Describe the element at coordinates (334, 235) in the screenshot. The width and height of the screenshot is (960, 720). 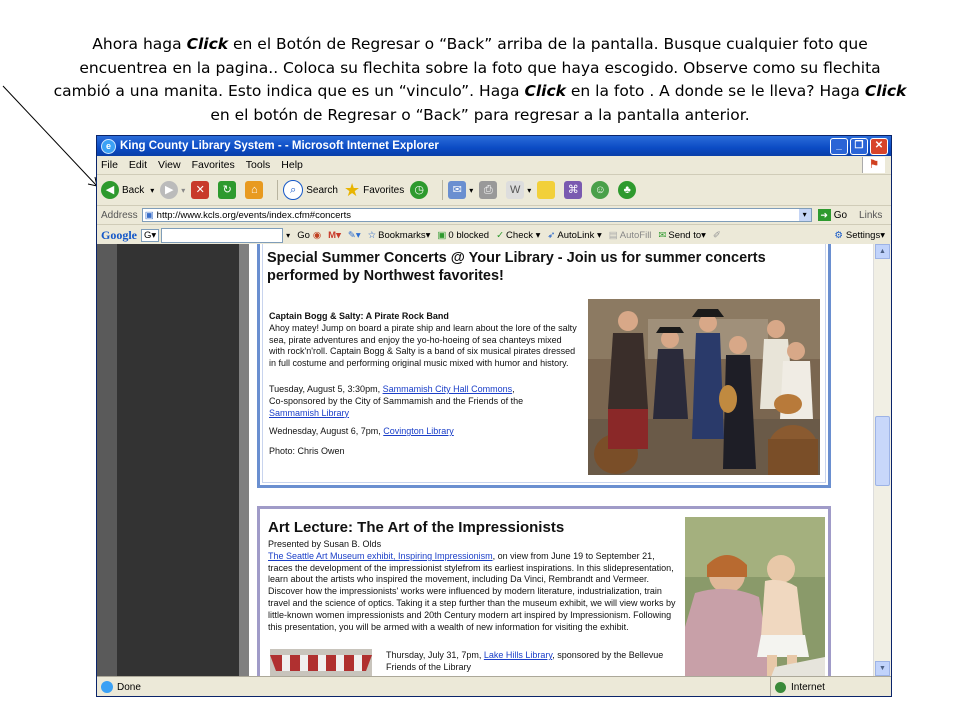
I see `gmail-icon: M▾` at that location.